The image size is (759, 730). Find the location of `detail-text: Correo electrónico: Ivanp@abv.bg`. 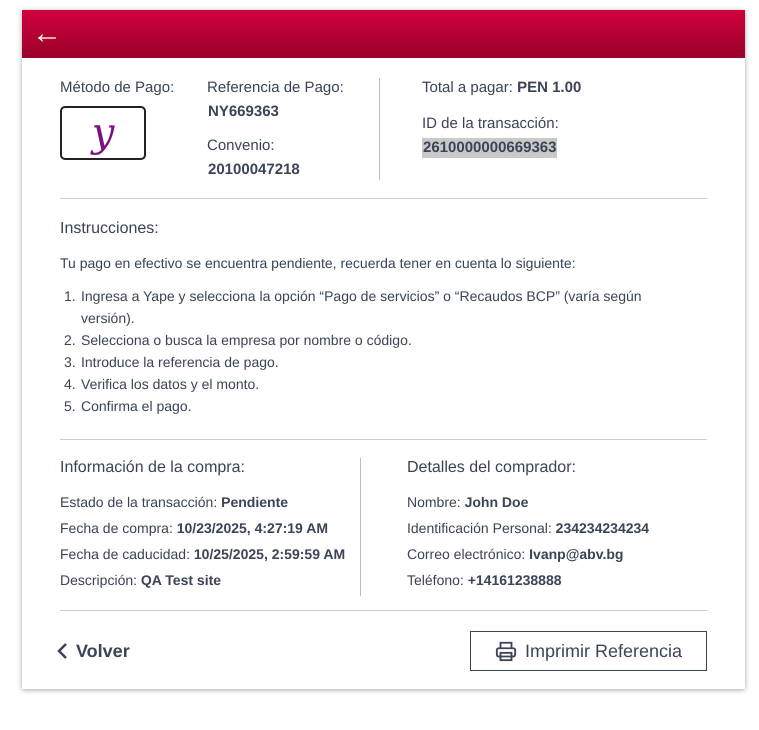

detail-text: Correo electrónico: Ivanp@abv.bg is located at coordinates (515, 554).